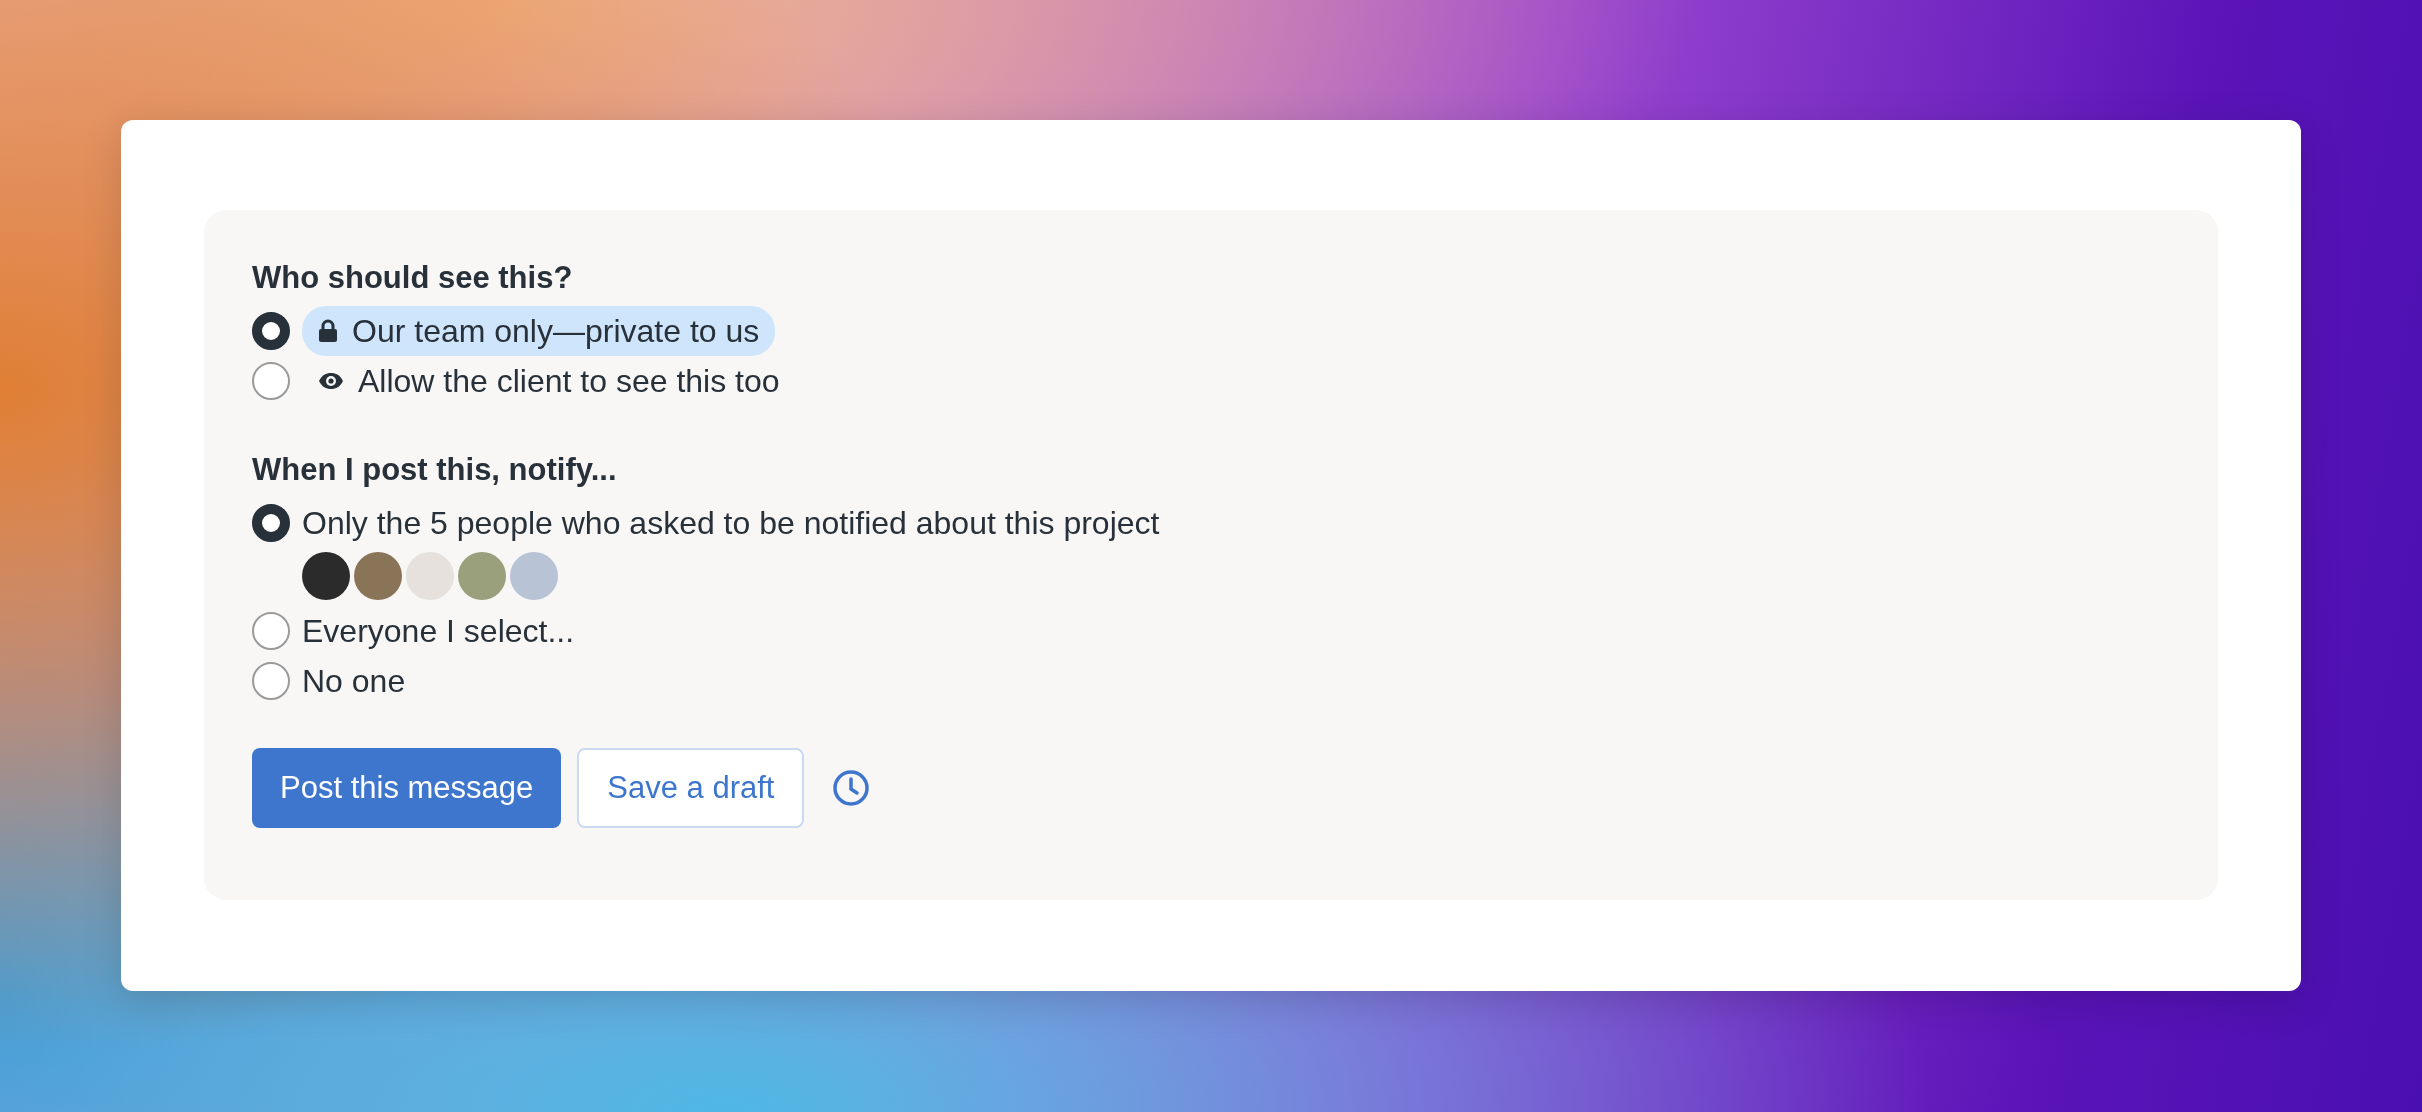 Image resolution: width=2422 pixels, height=1112 pixels. I want to click on option-label: Only the 5 people who asked to be notified about this project, so click(731, 523).